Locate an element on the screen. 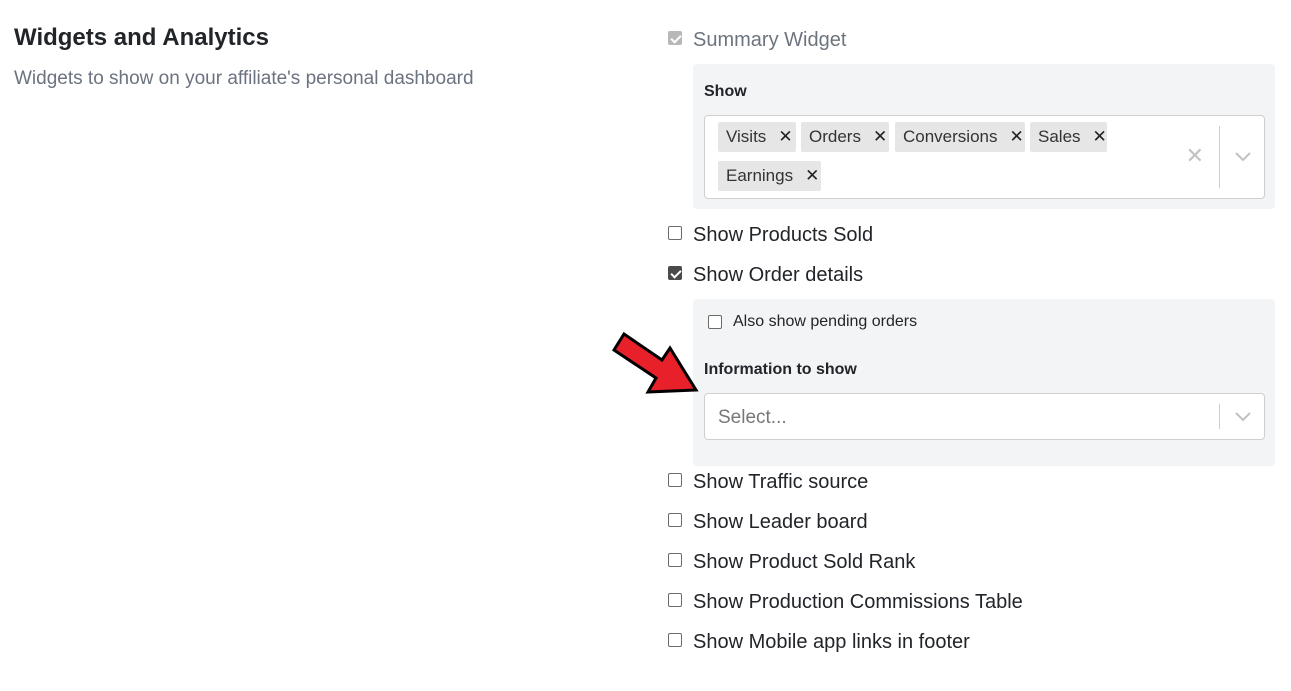 The height and width of the screenshot is (691, 1291). chip-visits: Visits ✕ is located at coordinates (757, 137).